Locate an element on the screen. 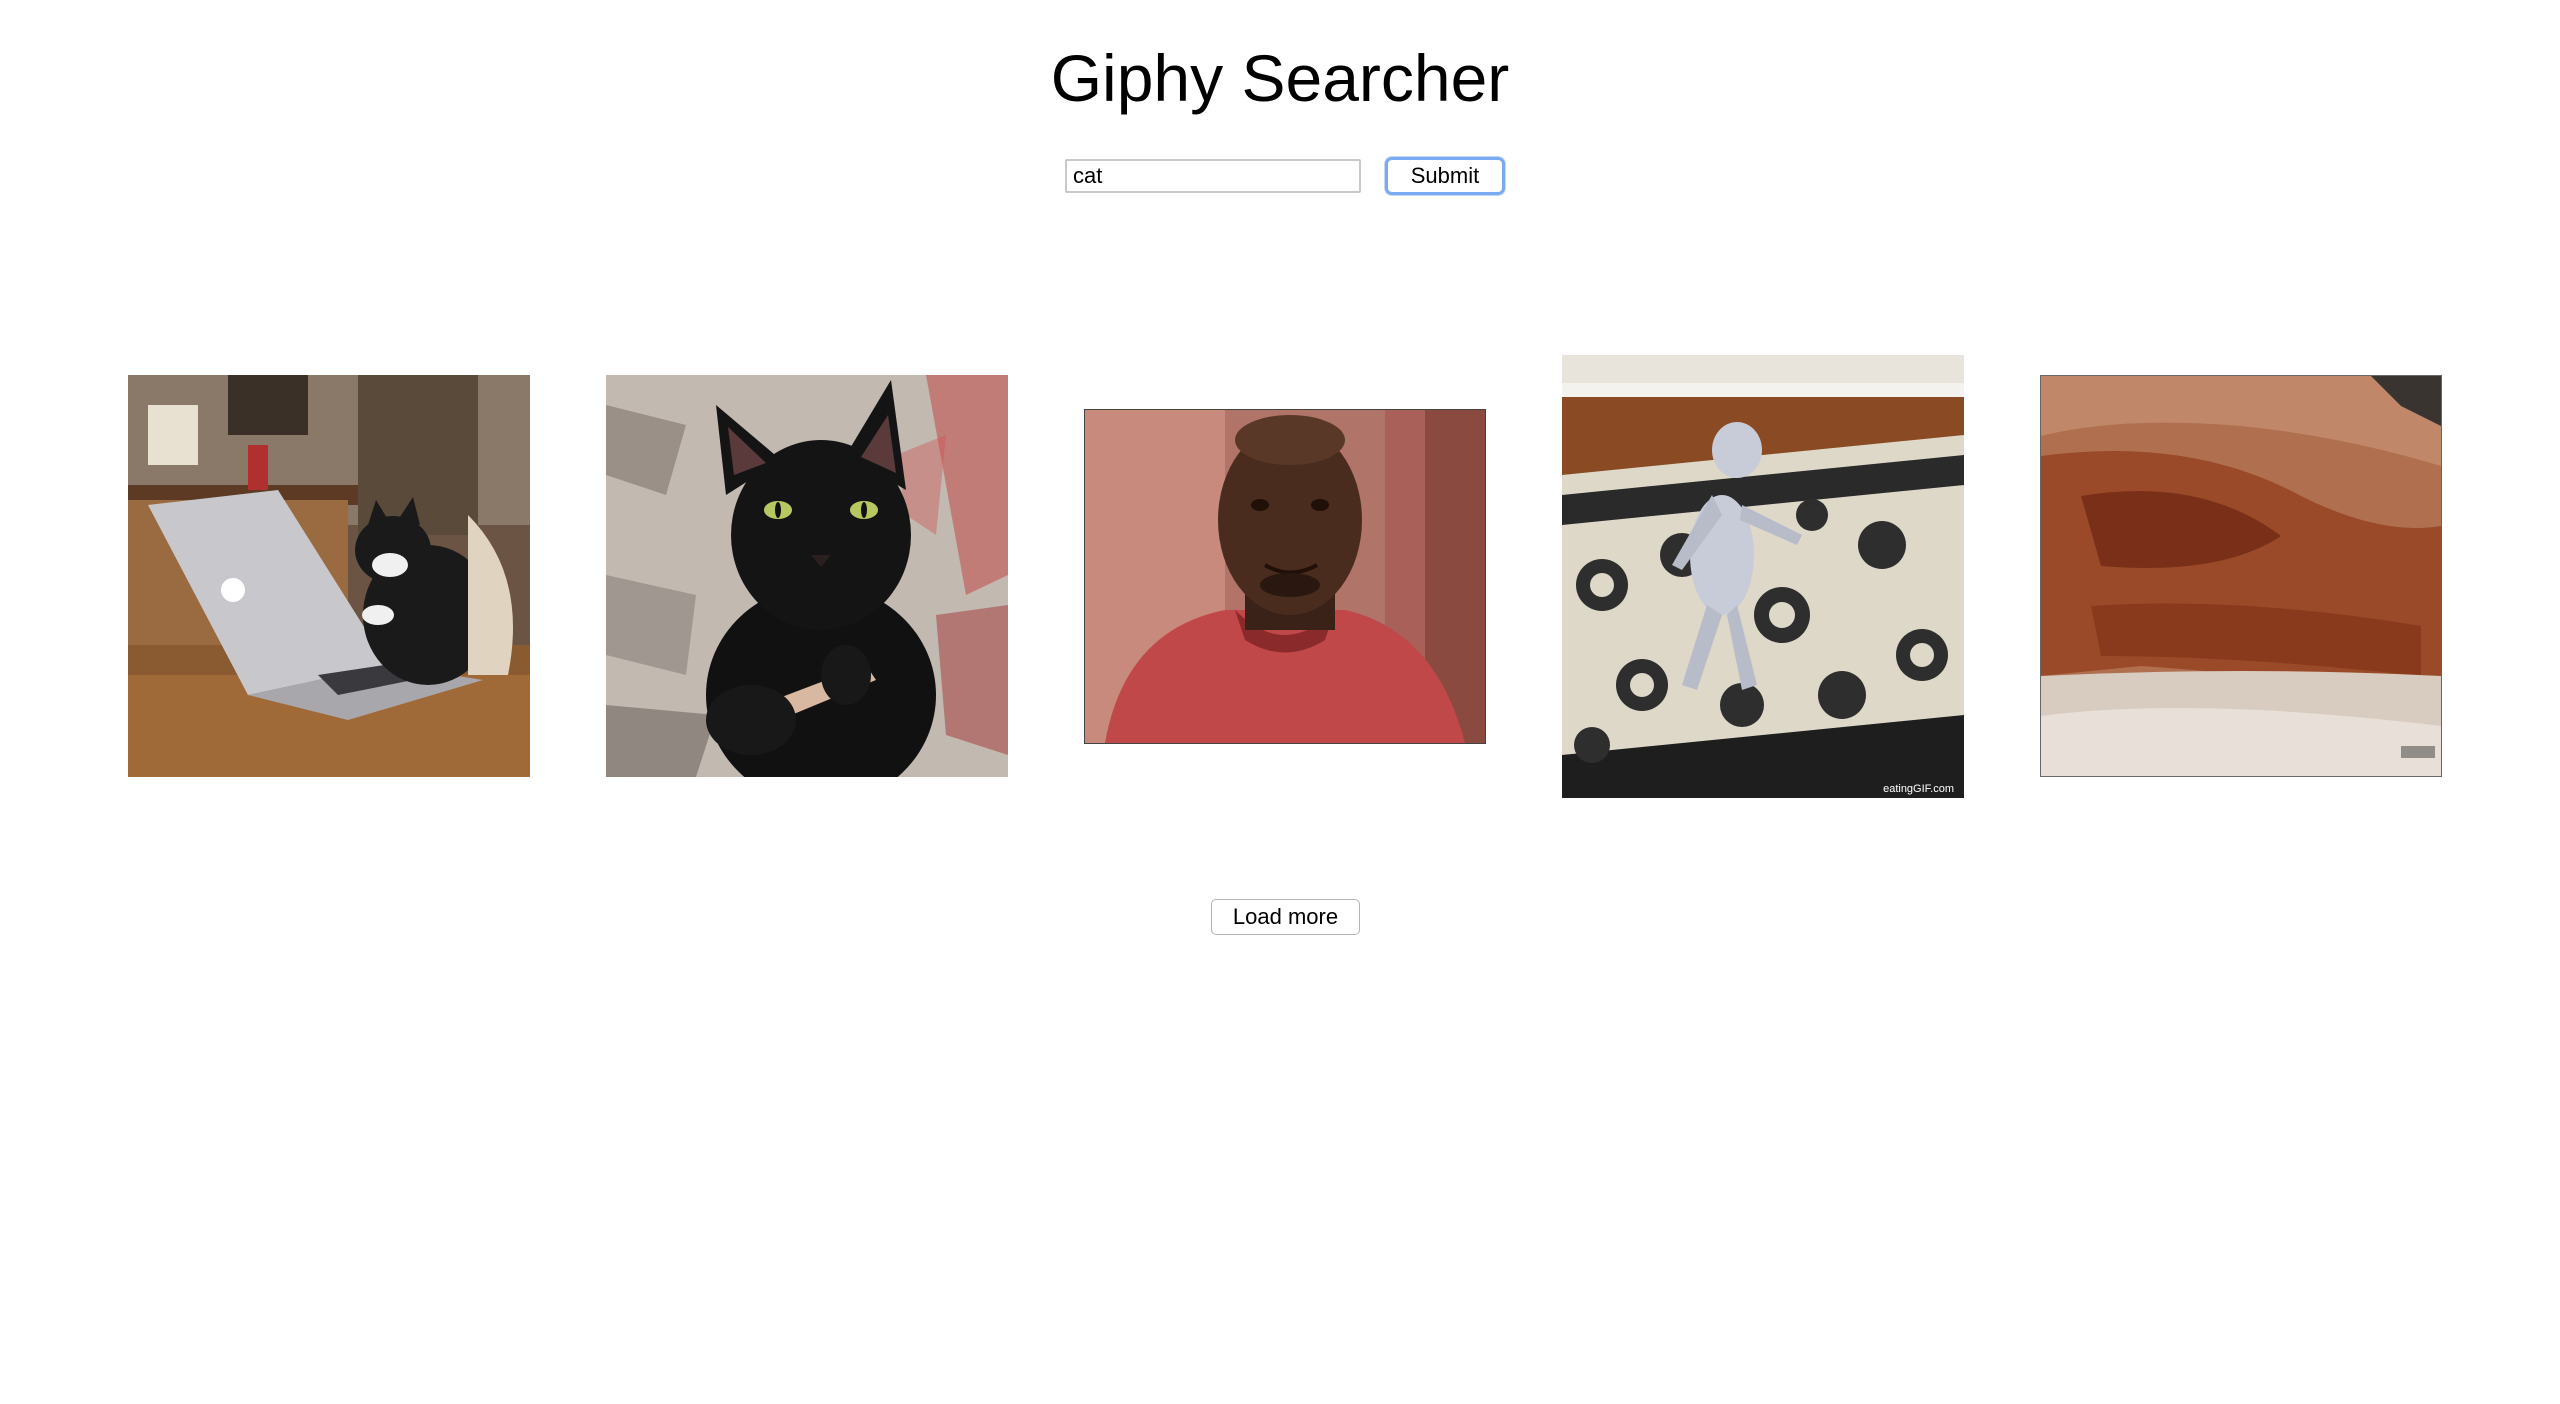  gif-result-cat-dancing-rug: eatingGIF.com is located at coordinates (1763, 576).